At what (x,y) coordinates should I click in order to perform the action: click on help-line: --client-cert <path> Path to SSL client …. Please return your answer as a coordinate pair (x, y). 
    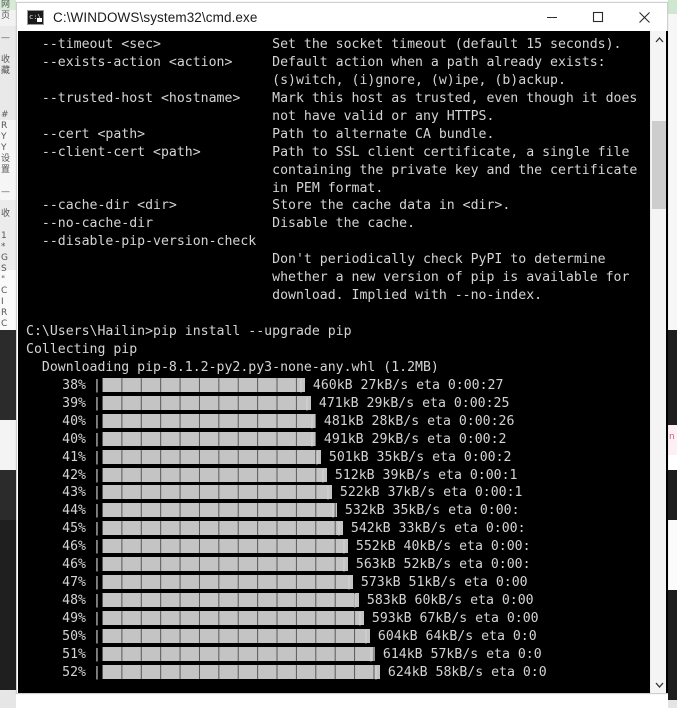
    Looking at the image, I should click on (328, 152).